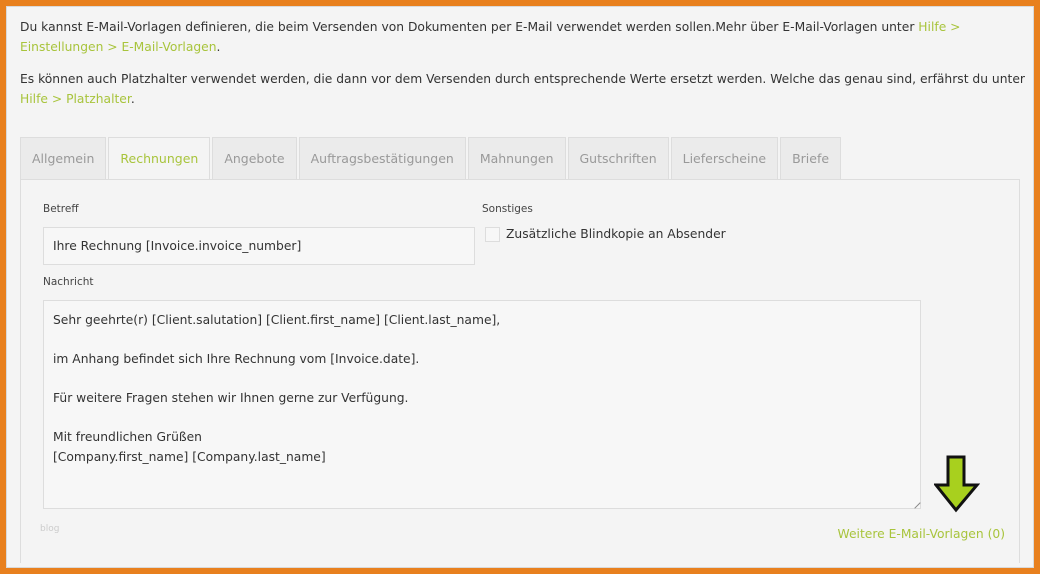 The height and width of the screenshot is (574, 1040). I want to click on bcc-checkbox, so click(492, 234).